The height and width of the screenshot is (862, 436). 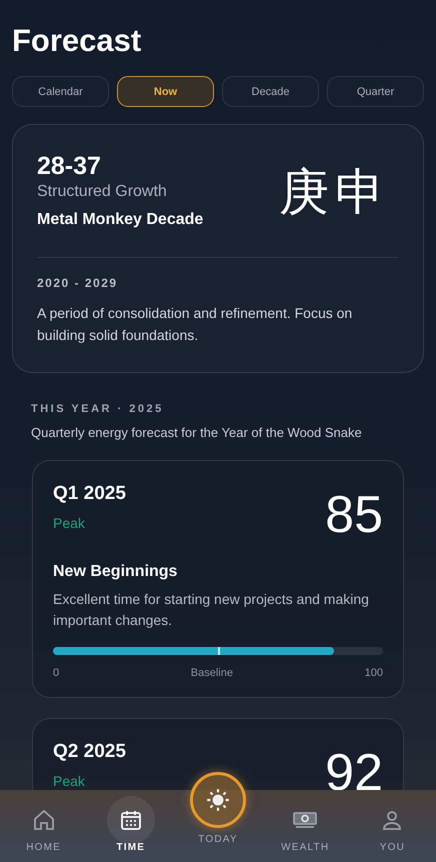 I want to click on calendar-icon, so click(x=130, y=820).